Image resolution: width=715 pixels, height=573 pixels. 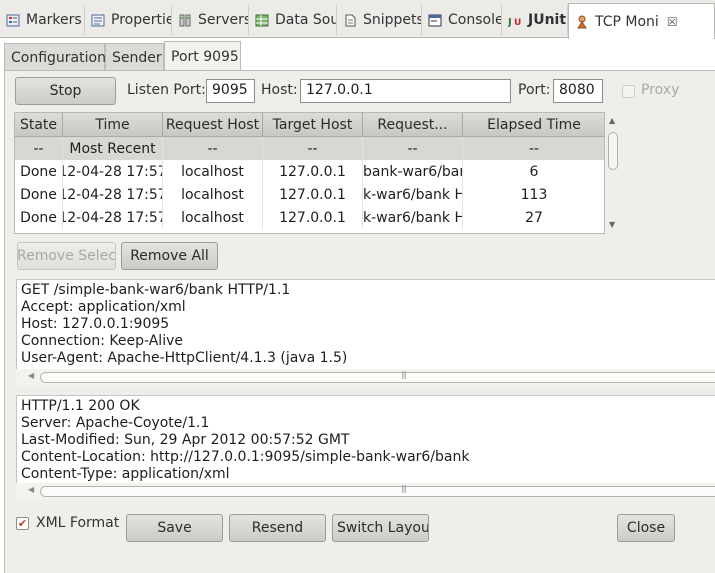 I want to click on request-horizontal-scrollbar: ◀ |||, so click(x=365, y=377).